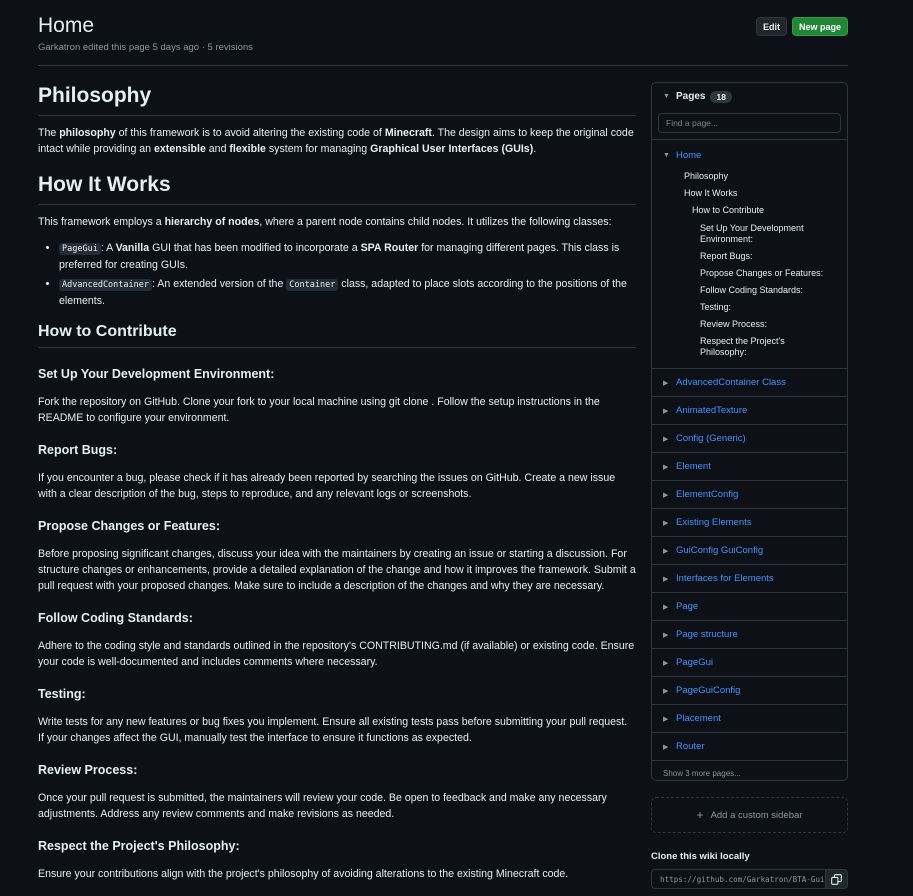  What do you see at coordinates (765, 324) in the screenshot?
I see `toc-item: Review Process:` at bounding box center [765, 324].